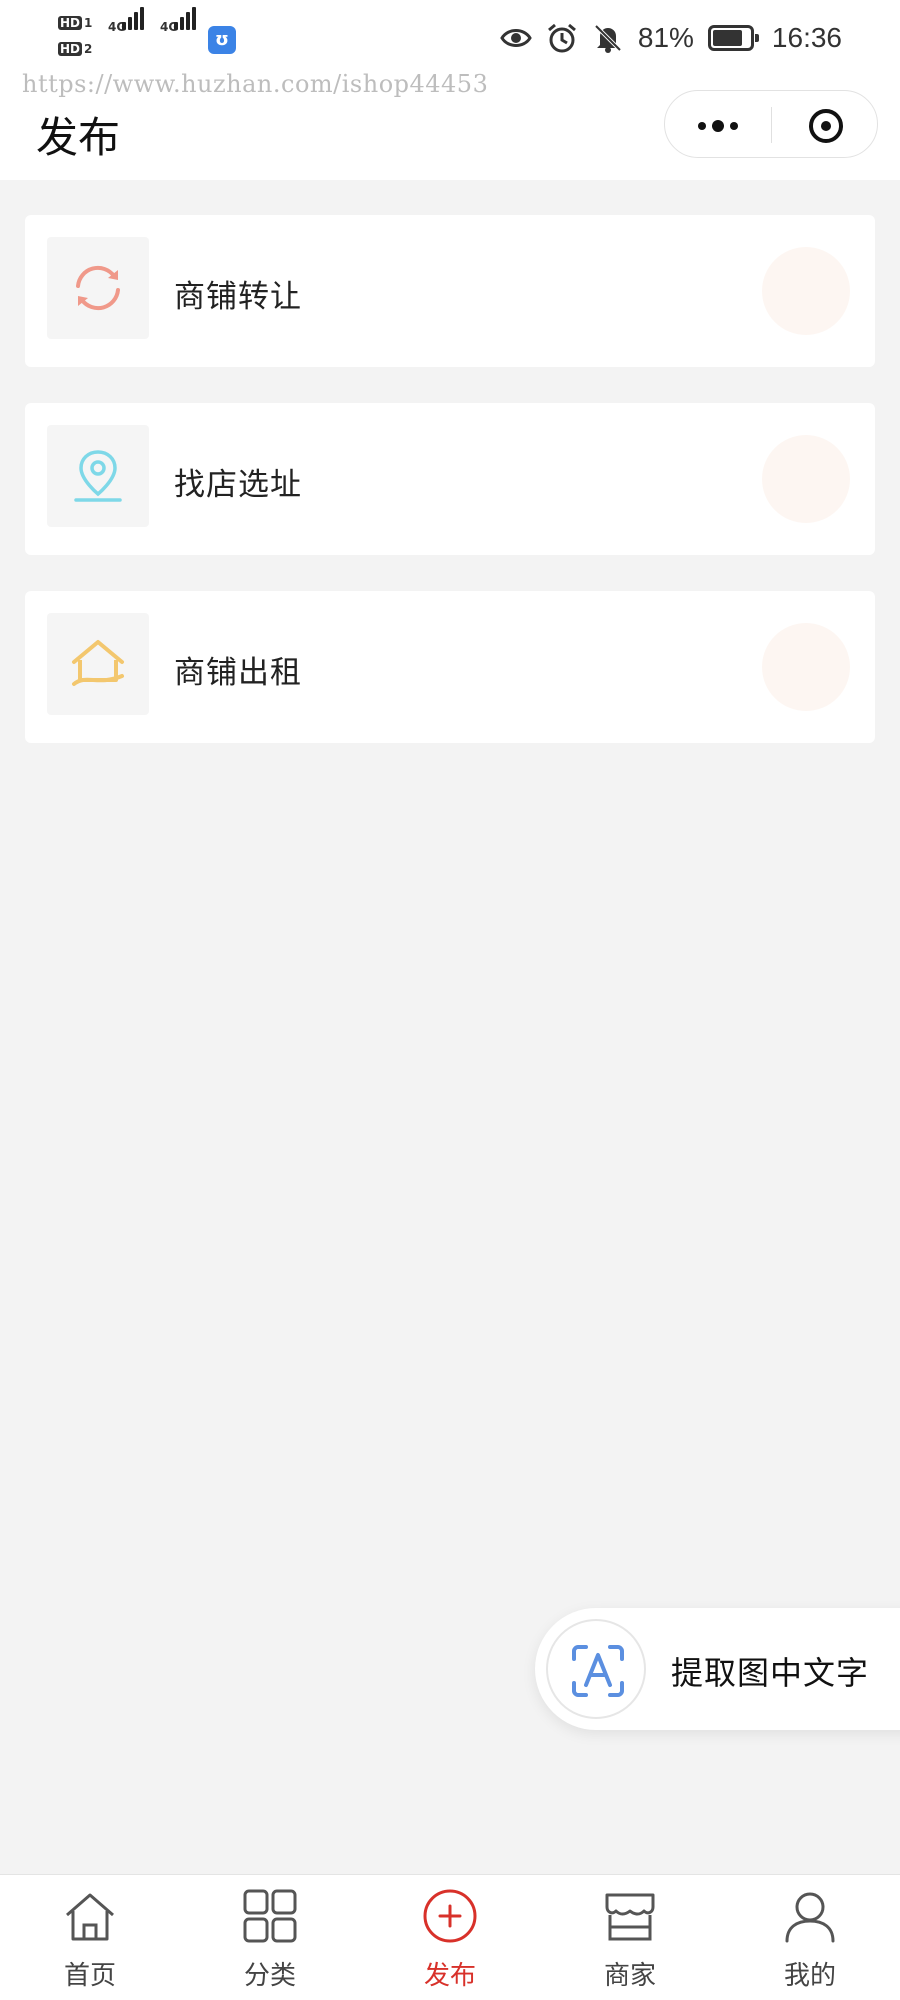  I want to click on pill-icon-circle, so click(596, 1669).